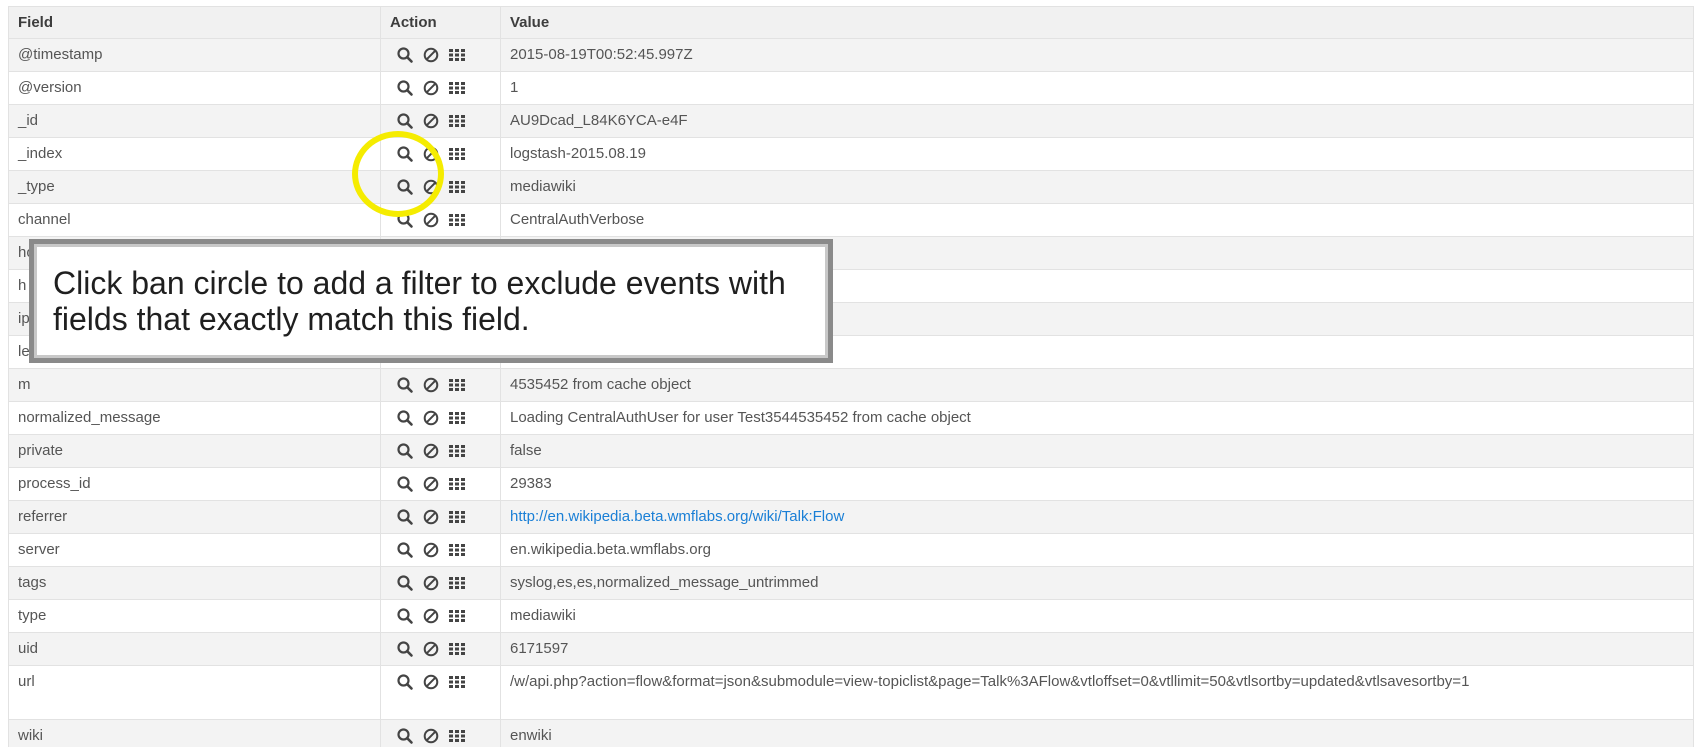  I want to click on field-name-cell: m, so click(194, 385).